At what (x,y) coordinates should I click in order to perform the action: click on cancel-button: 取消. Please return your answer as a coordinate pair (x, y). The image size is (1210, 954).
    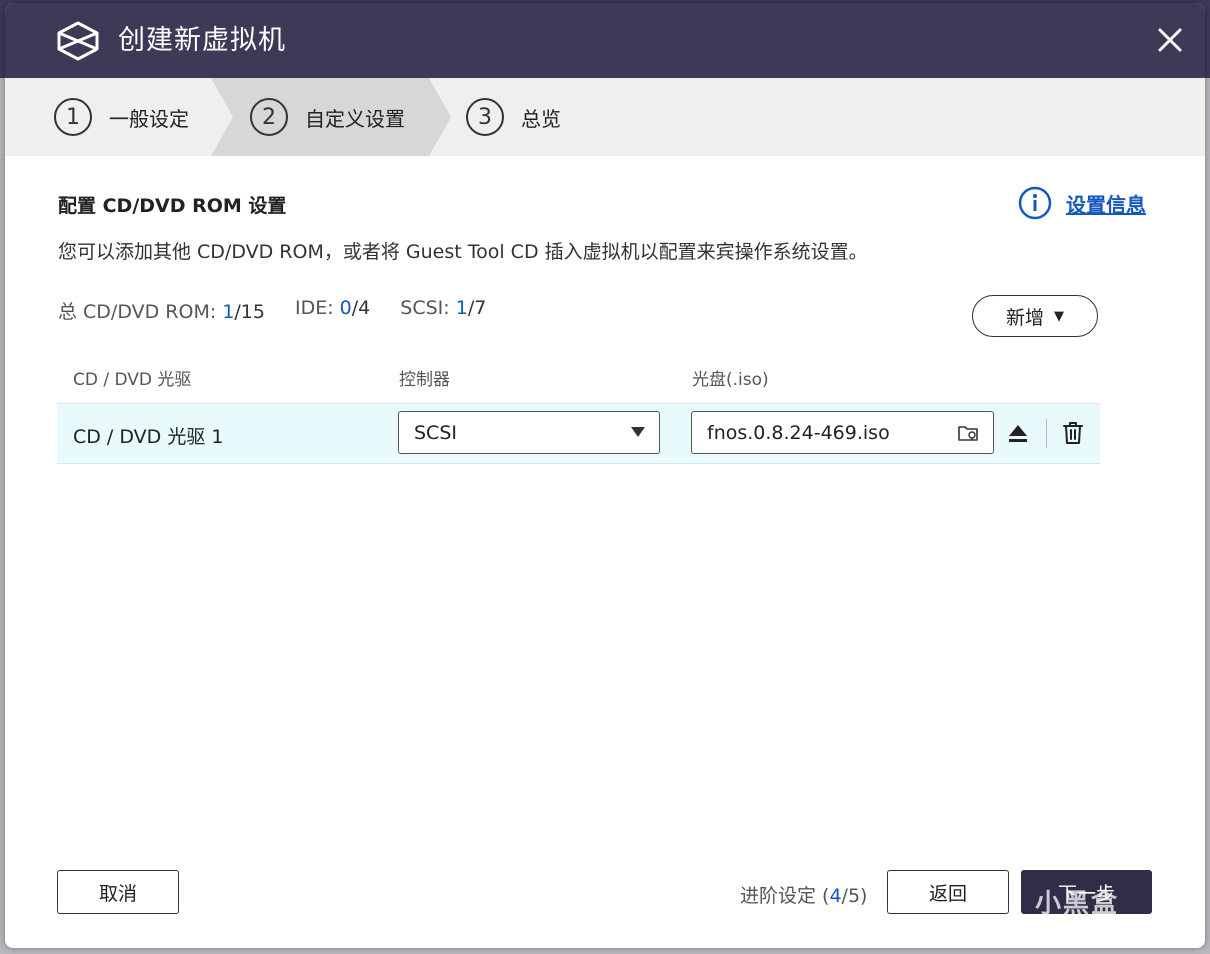
    Looking at the image, I should click on (118, 892).